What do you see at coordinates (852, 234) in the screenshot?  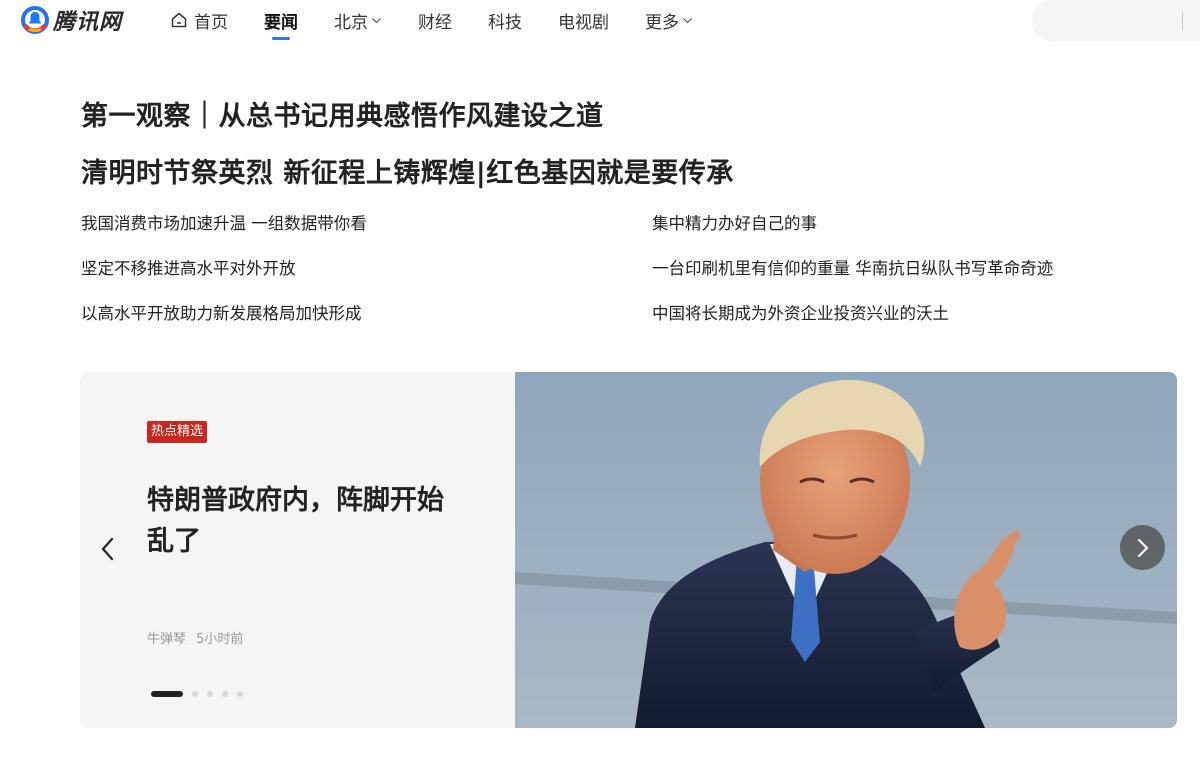 I see `news-link: 集中精力办好自己的事` at bounding box center [852, 234].